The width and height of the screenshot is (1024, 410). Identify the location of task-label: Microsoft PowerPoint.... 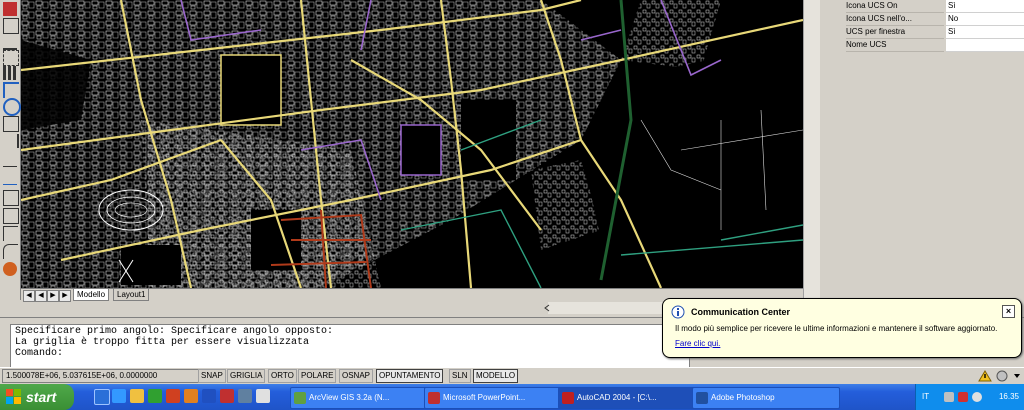
(484, 397).